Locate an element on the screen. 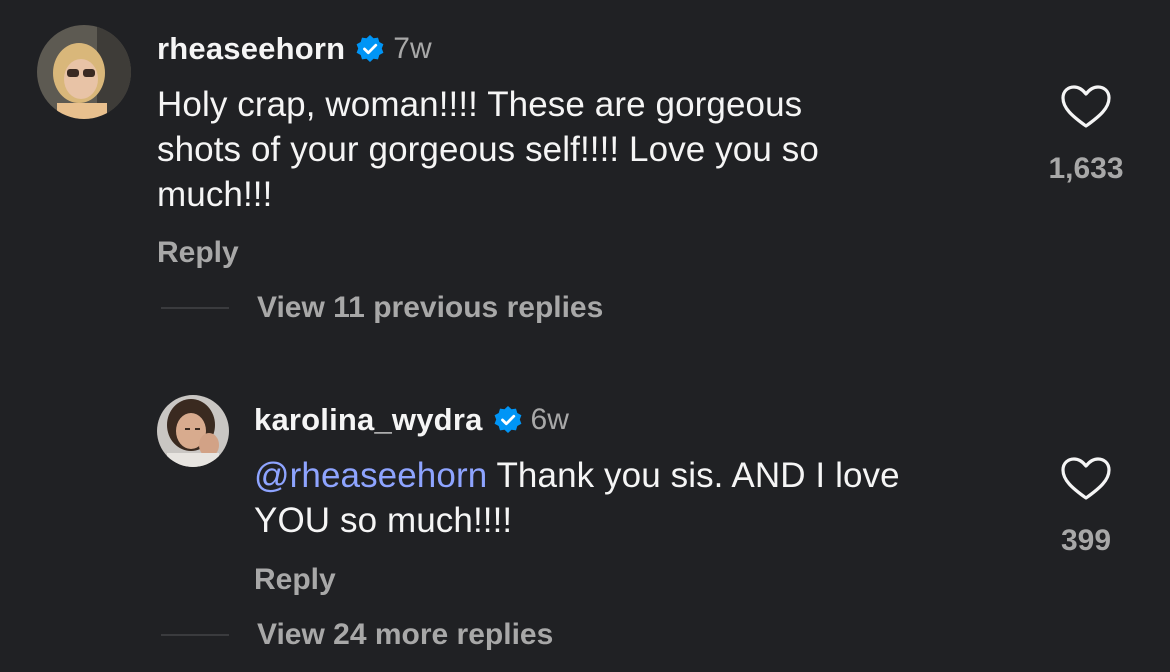 The height and width of the screenshot is (672, 1170). comment-text-line: YOU so much!!!! is located at coordinates (383, 520).